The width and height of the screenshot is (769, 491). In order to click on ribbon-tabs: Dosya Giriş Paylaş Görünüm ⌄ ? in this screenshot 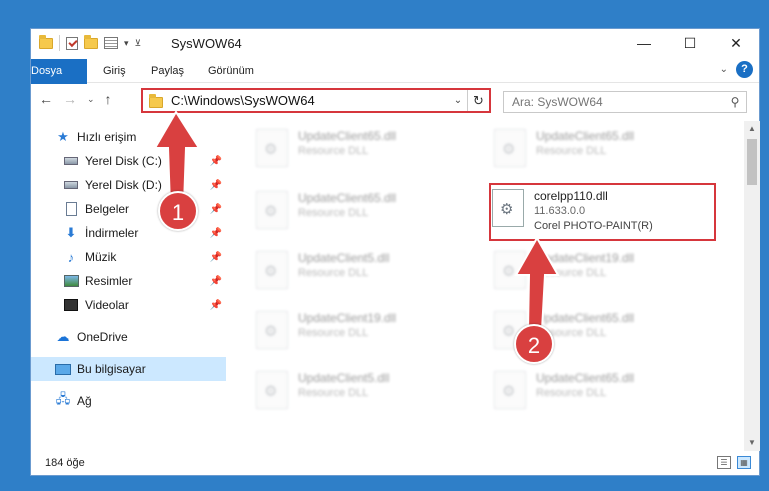, I will do `click(395, 84)`.